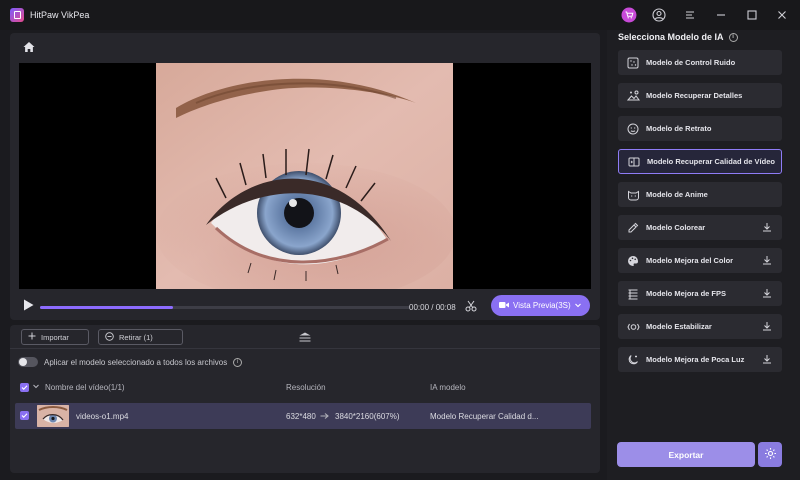 The image size is (800, 480). I want to click on column-resolution-header: Resolución, so click(306, 387).